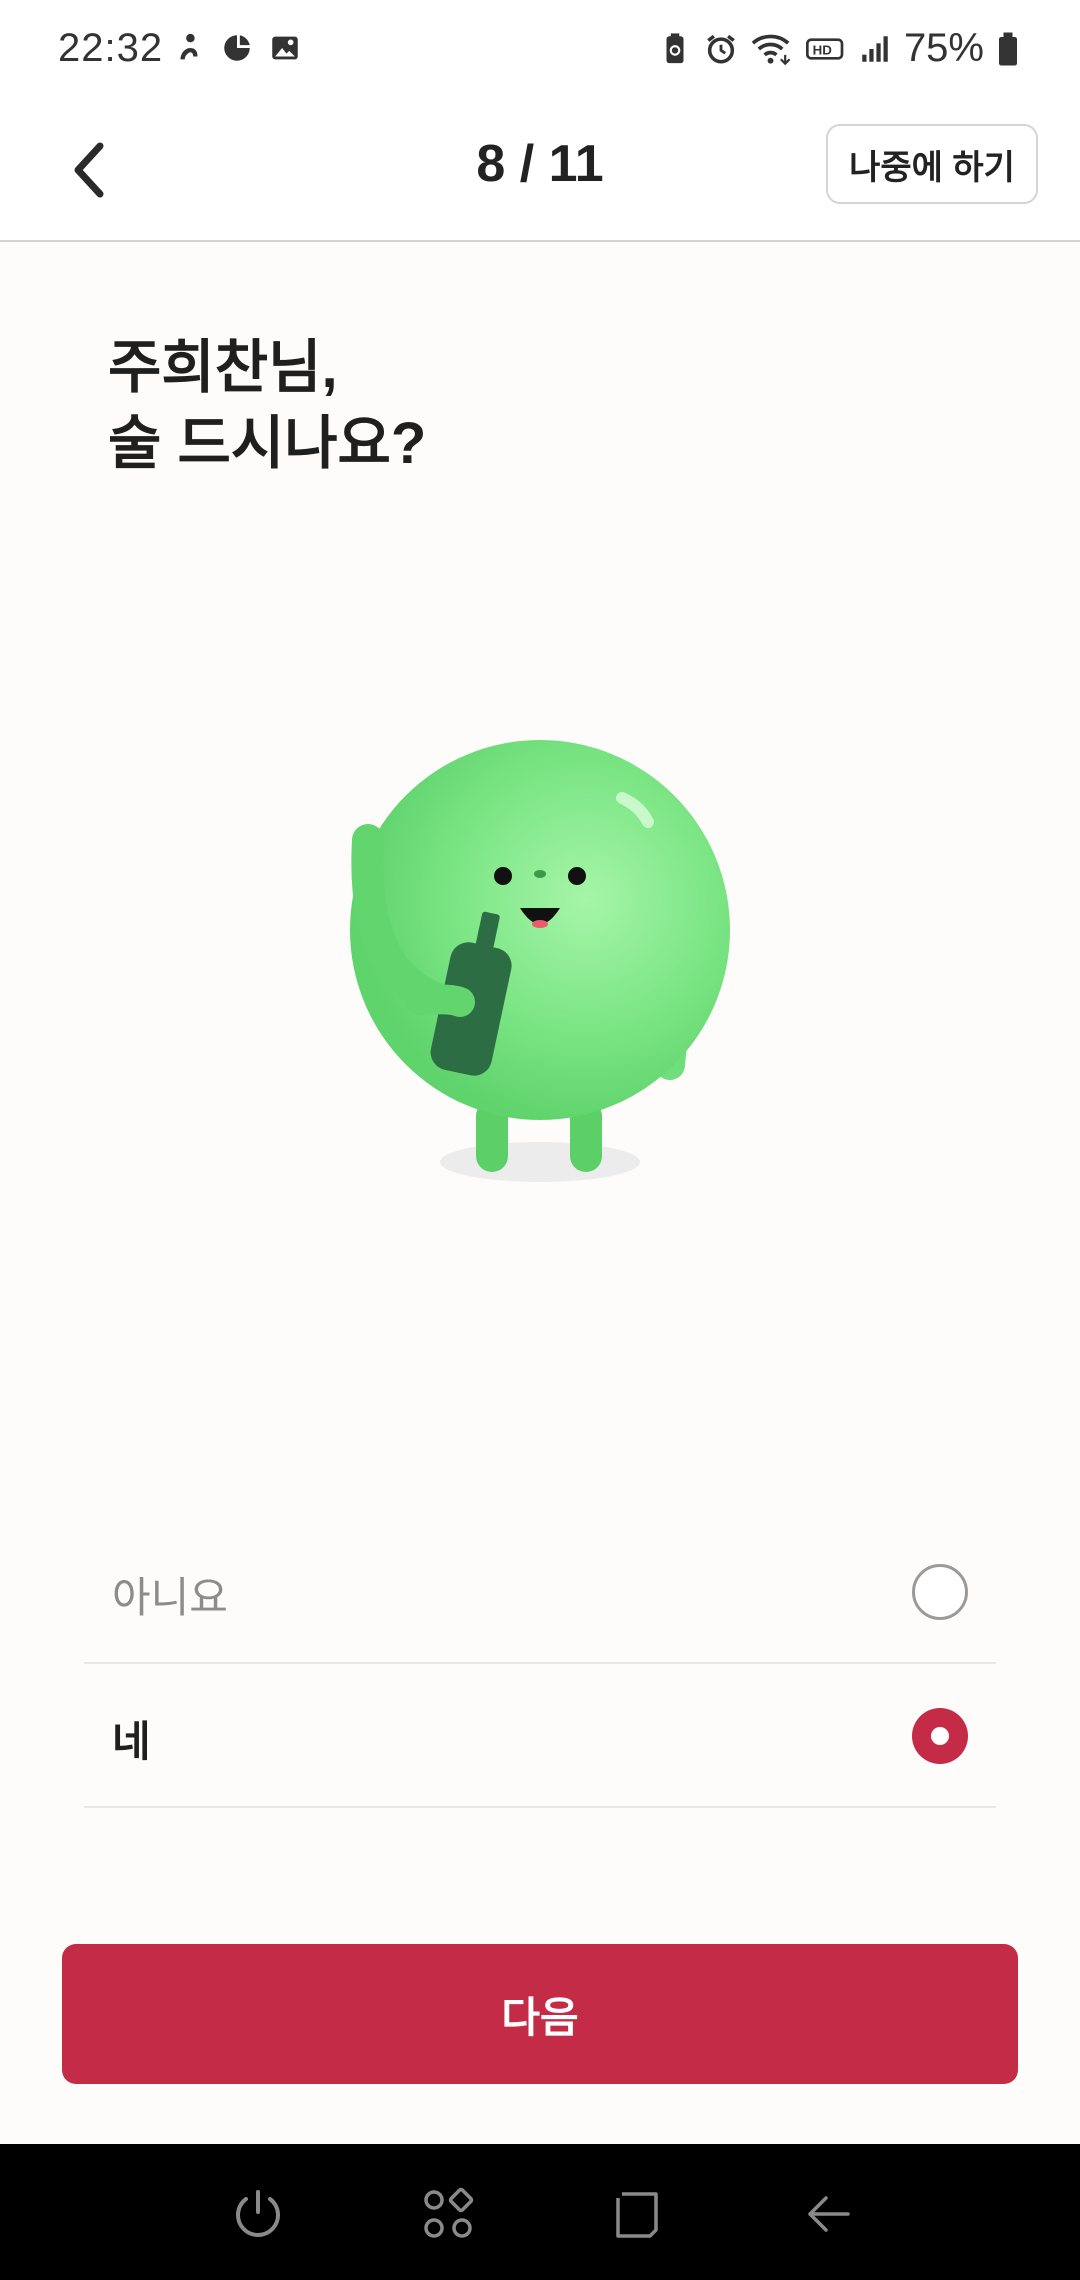  I want to click on left-eye, so click(503, 876).